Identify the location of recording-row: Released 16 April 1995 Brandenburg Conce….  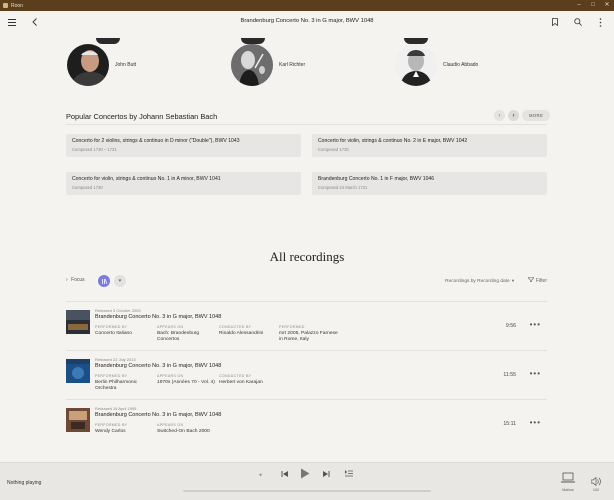
(306, 422).